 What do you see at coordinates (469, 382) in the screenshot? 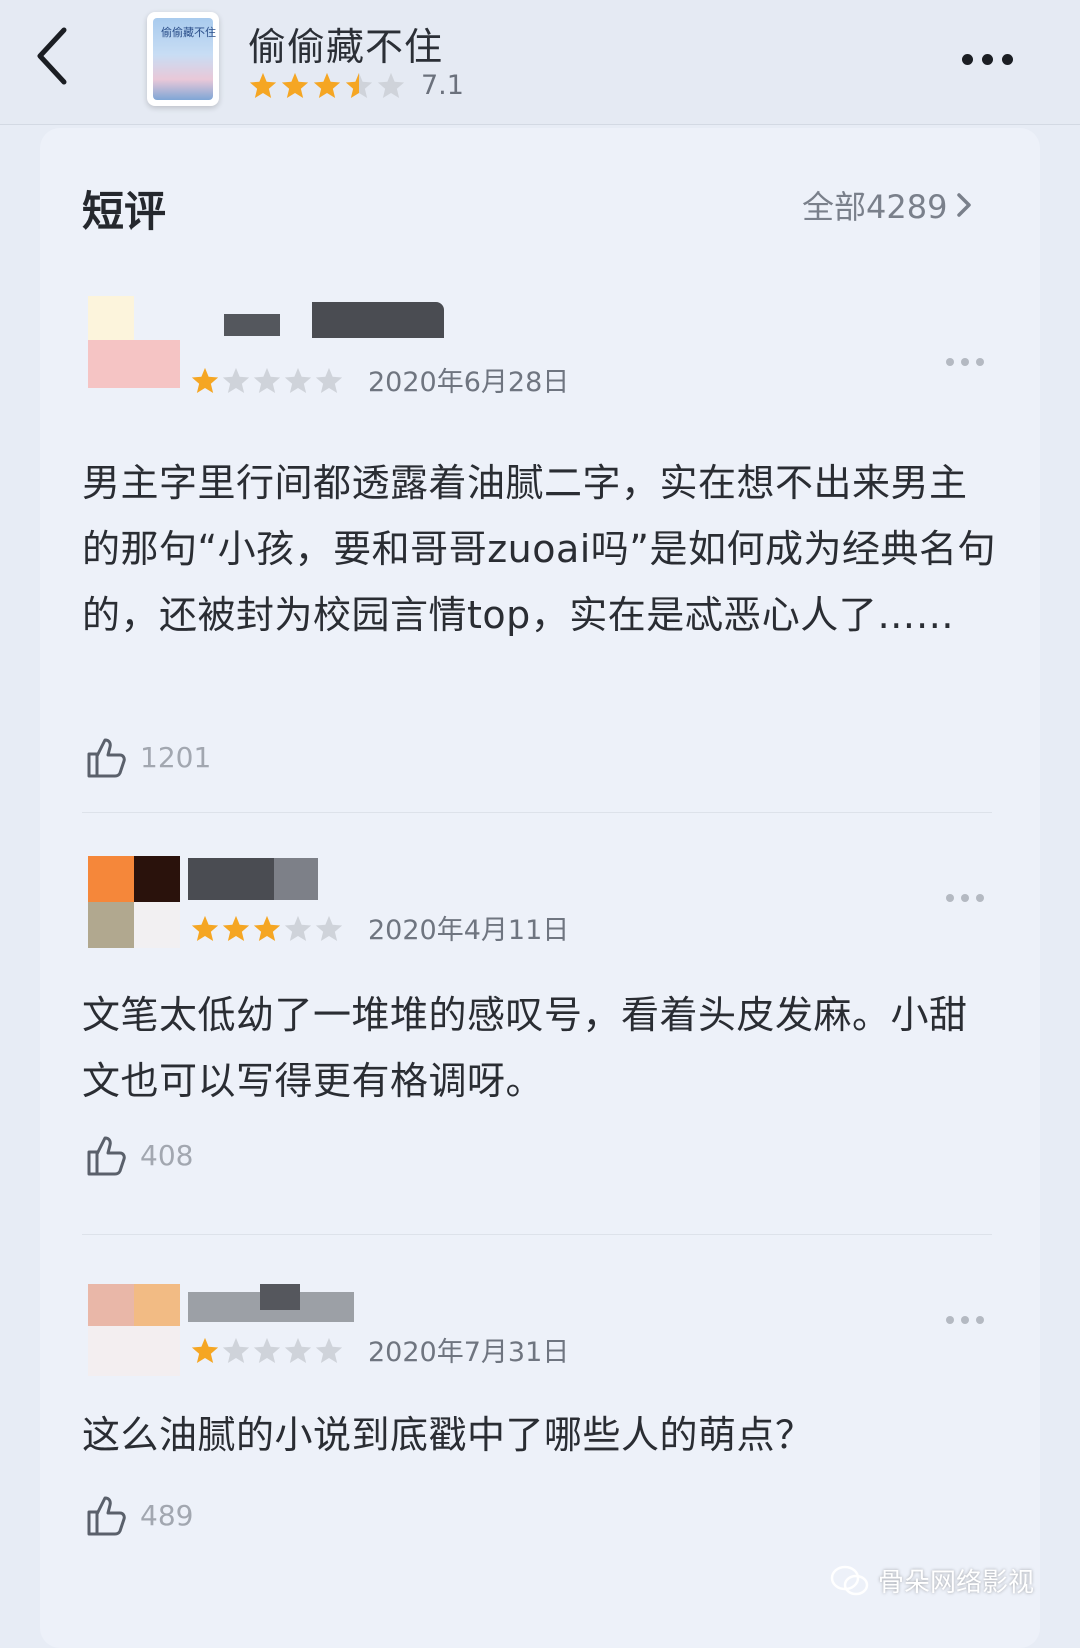
I see `review-date: 2020年6月28日` at bounding box center [469, 382].